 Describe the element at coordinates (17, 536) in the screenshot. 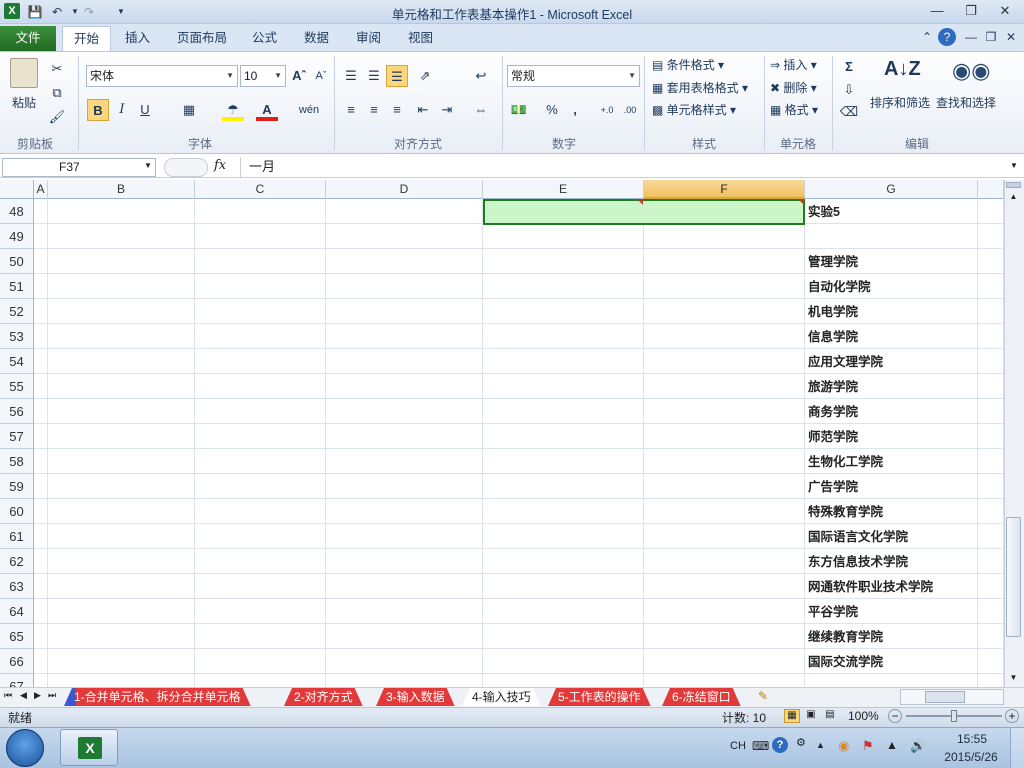

I see `row-header: 61` at that location.